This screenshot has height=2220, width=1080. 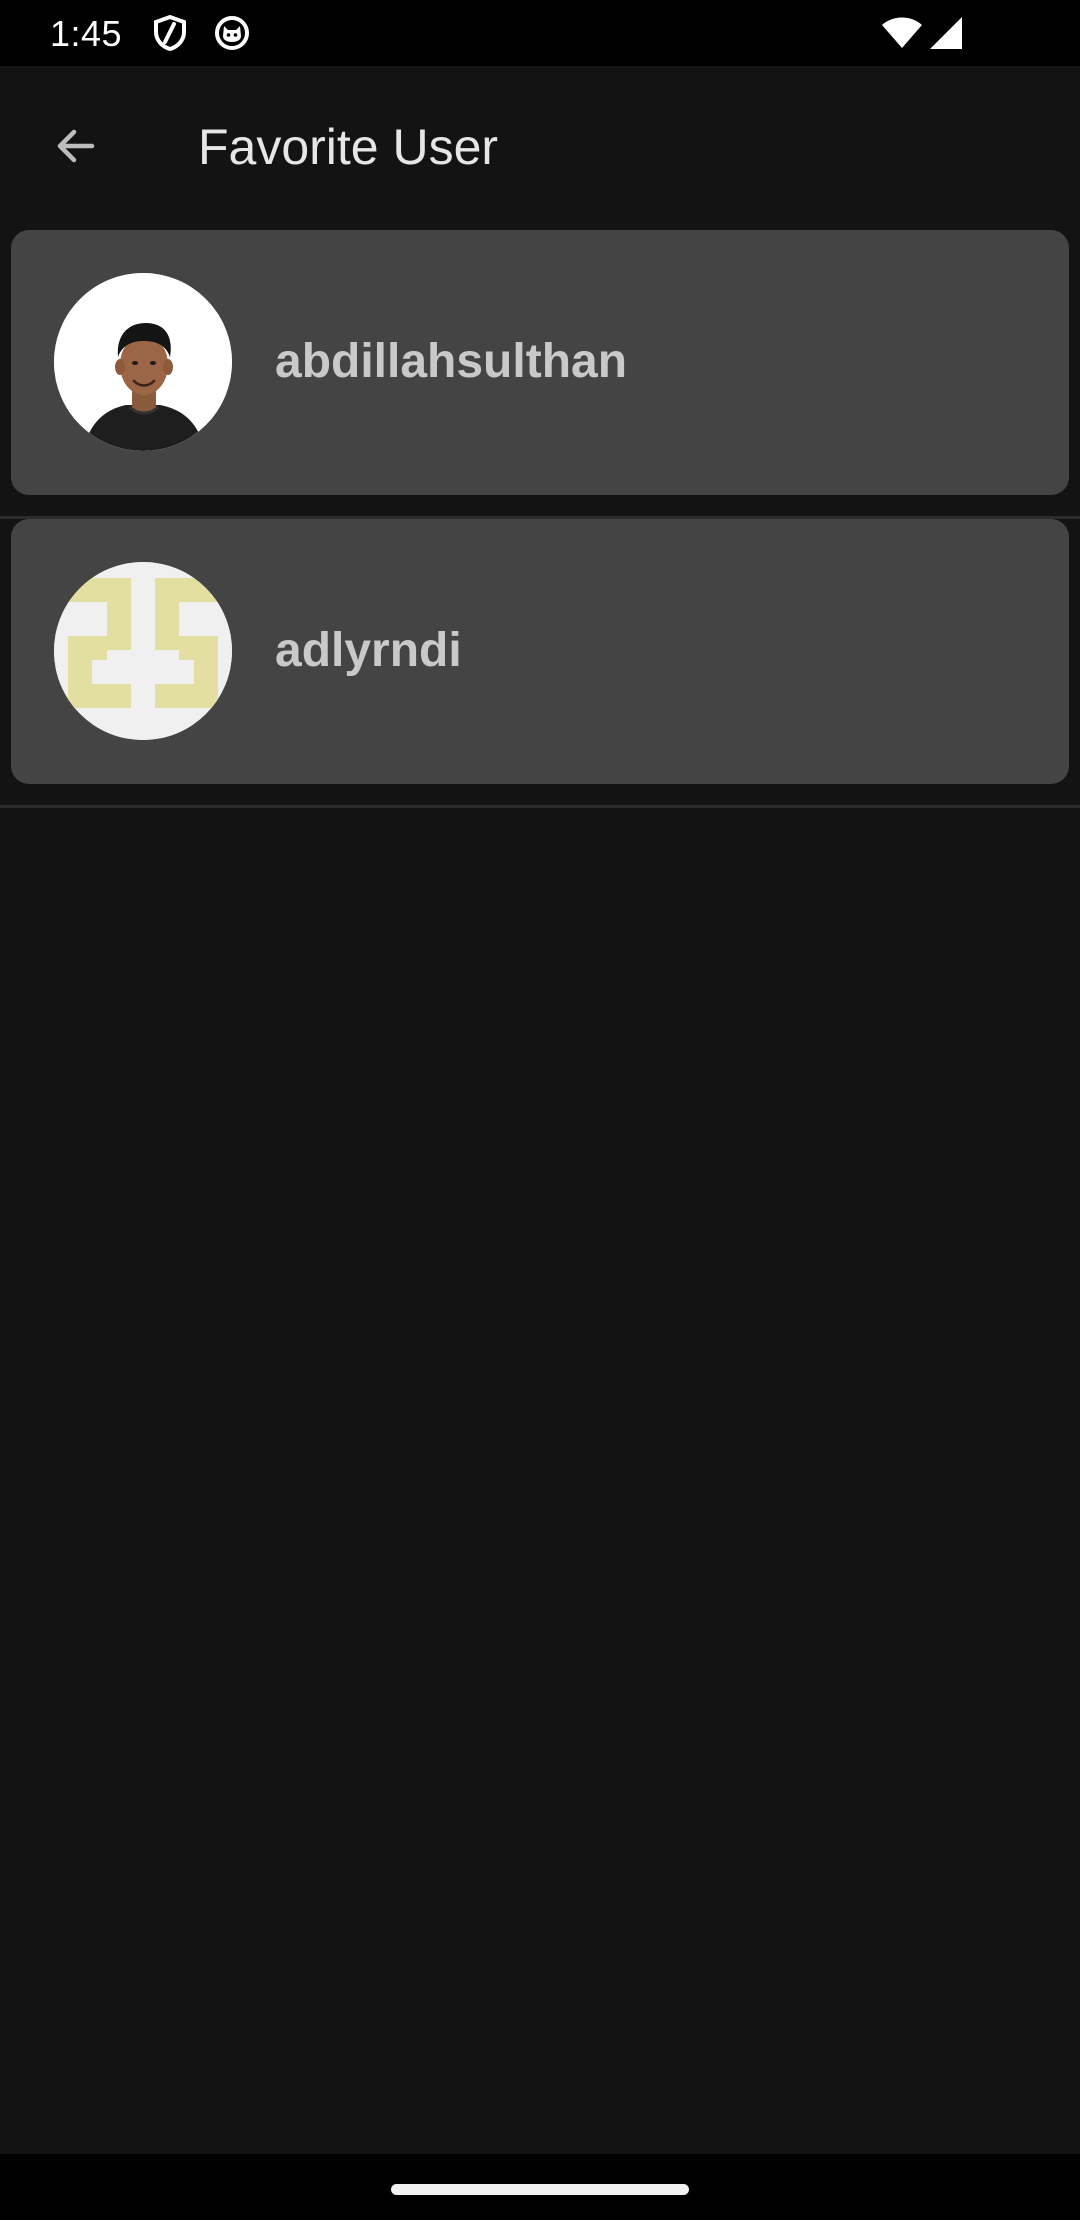 What do you see at coordinates (540, 33) in the screenshot?
I see `status-bar: 1:45` at bounding box center [540, 33].